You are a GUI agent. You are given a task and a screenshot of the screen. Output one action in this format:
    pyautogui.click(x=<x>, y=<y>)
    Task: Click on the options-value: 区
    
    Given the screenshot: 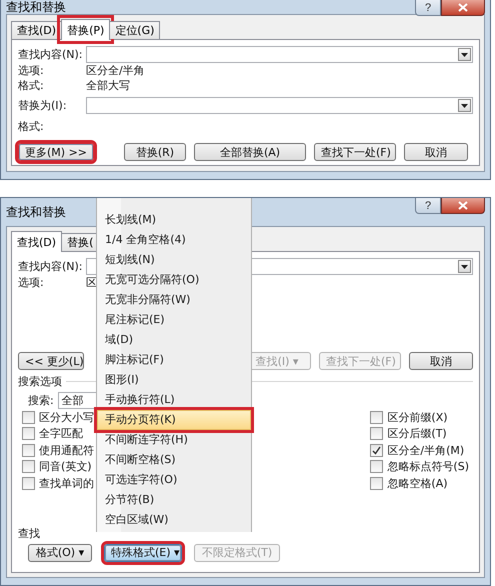 What is the action you would take?
    pyautogui.click(x=91, y=282)
    